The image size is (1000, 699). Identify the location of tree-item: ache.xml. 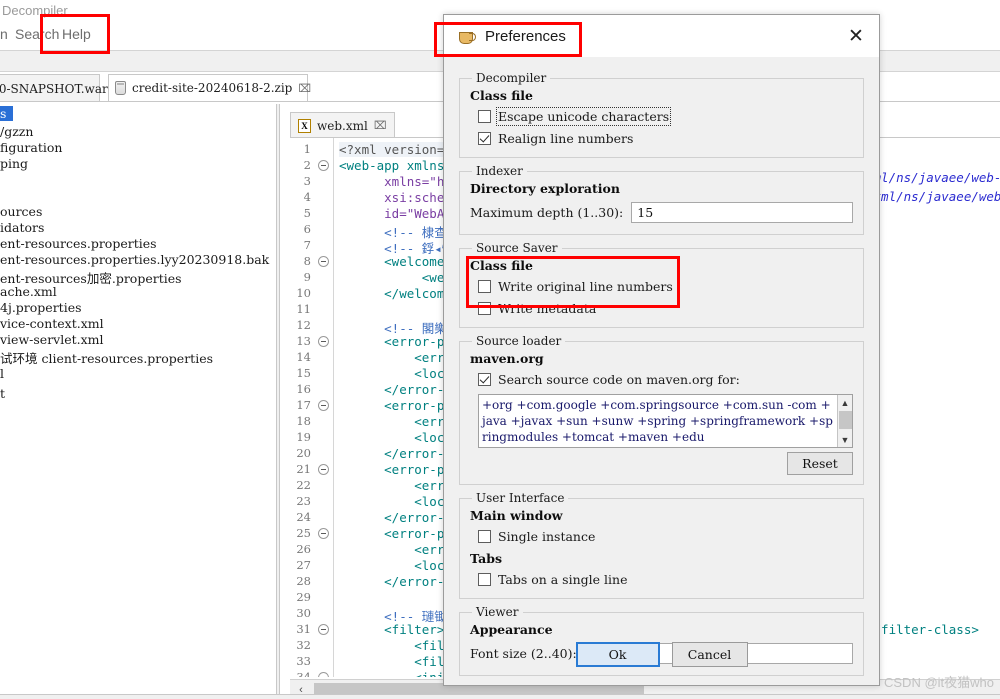
(28, 291).